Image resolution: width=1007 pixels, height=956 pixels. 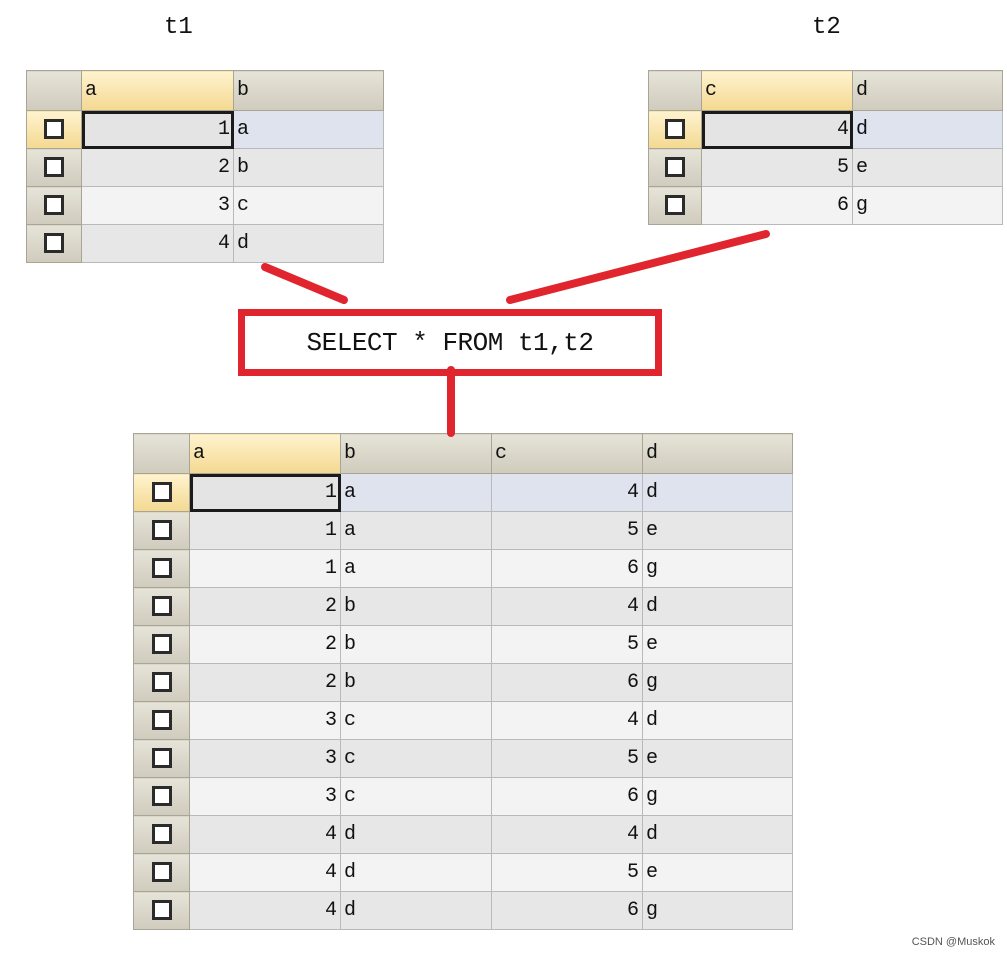 I want to click on connector-t1, so click(x=304, y=283).